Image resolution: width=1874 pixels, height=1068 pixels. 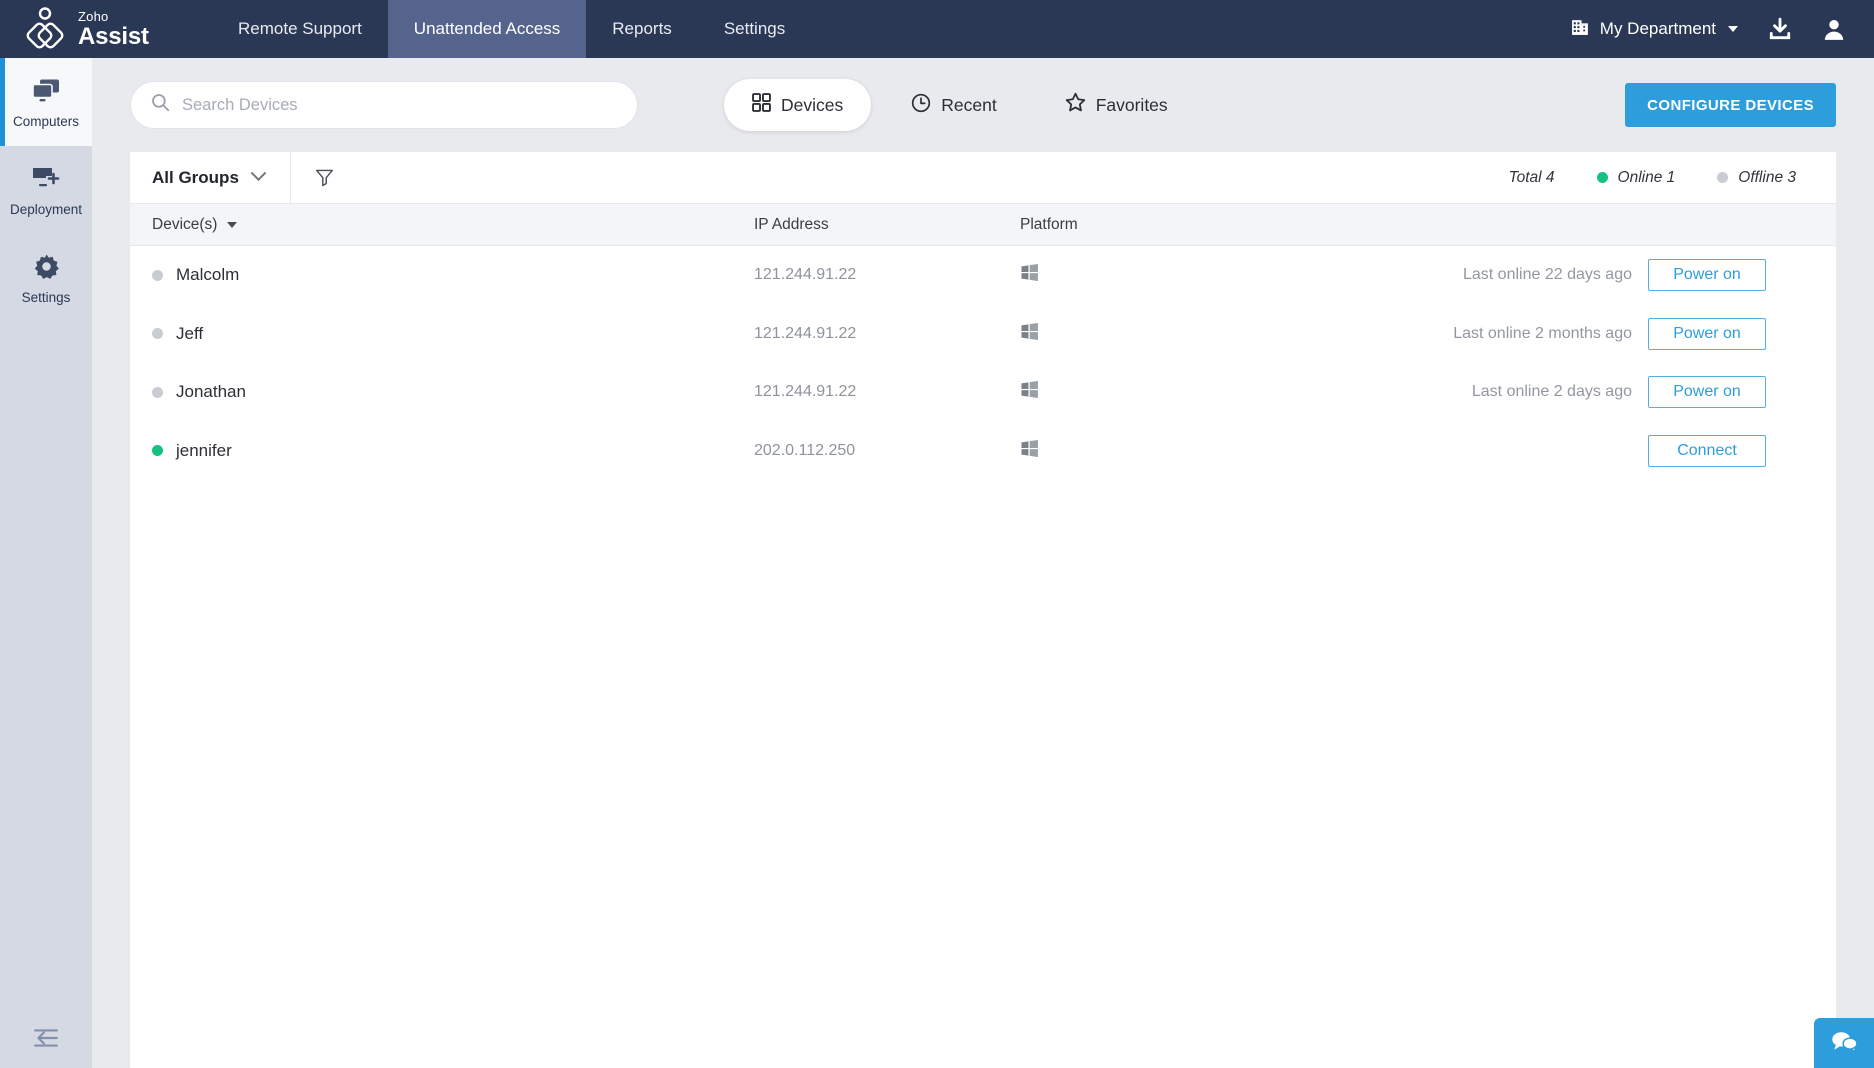 I want to click on online-count-group: Online 1, so click(x=1636, y=177).